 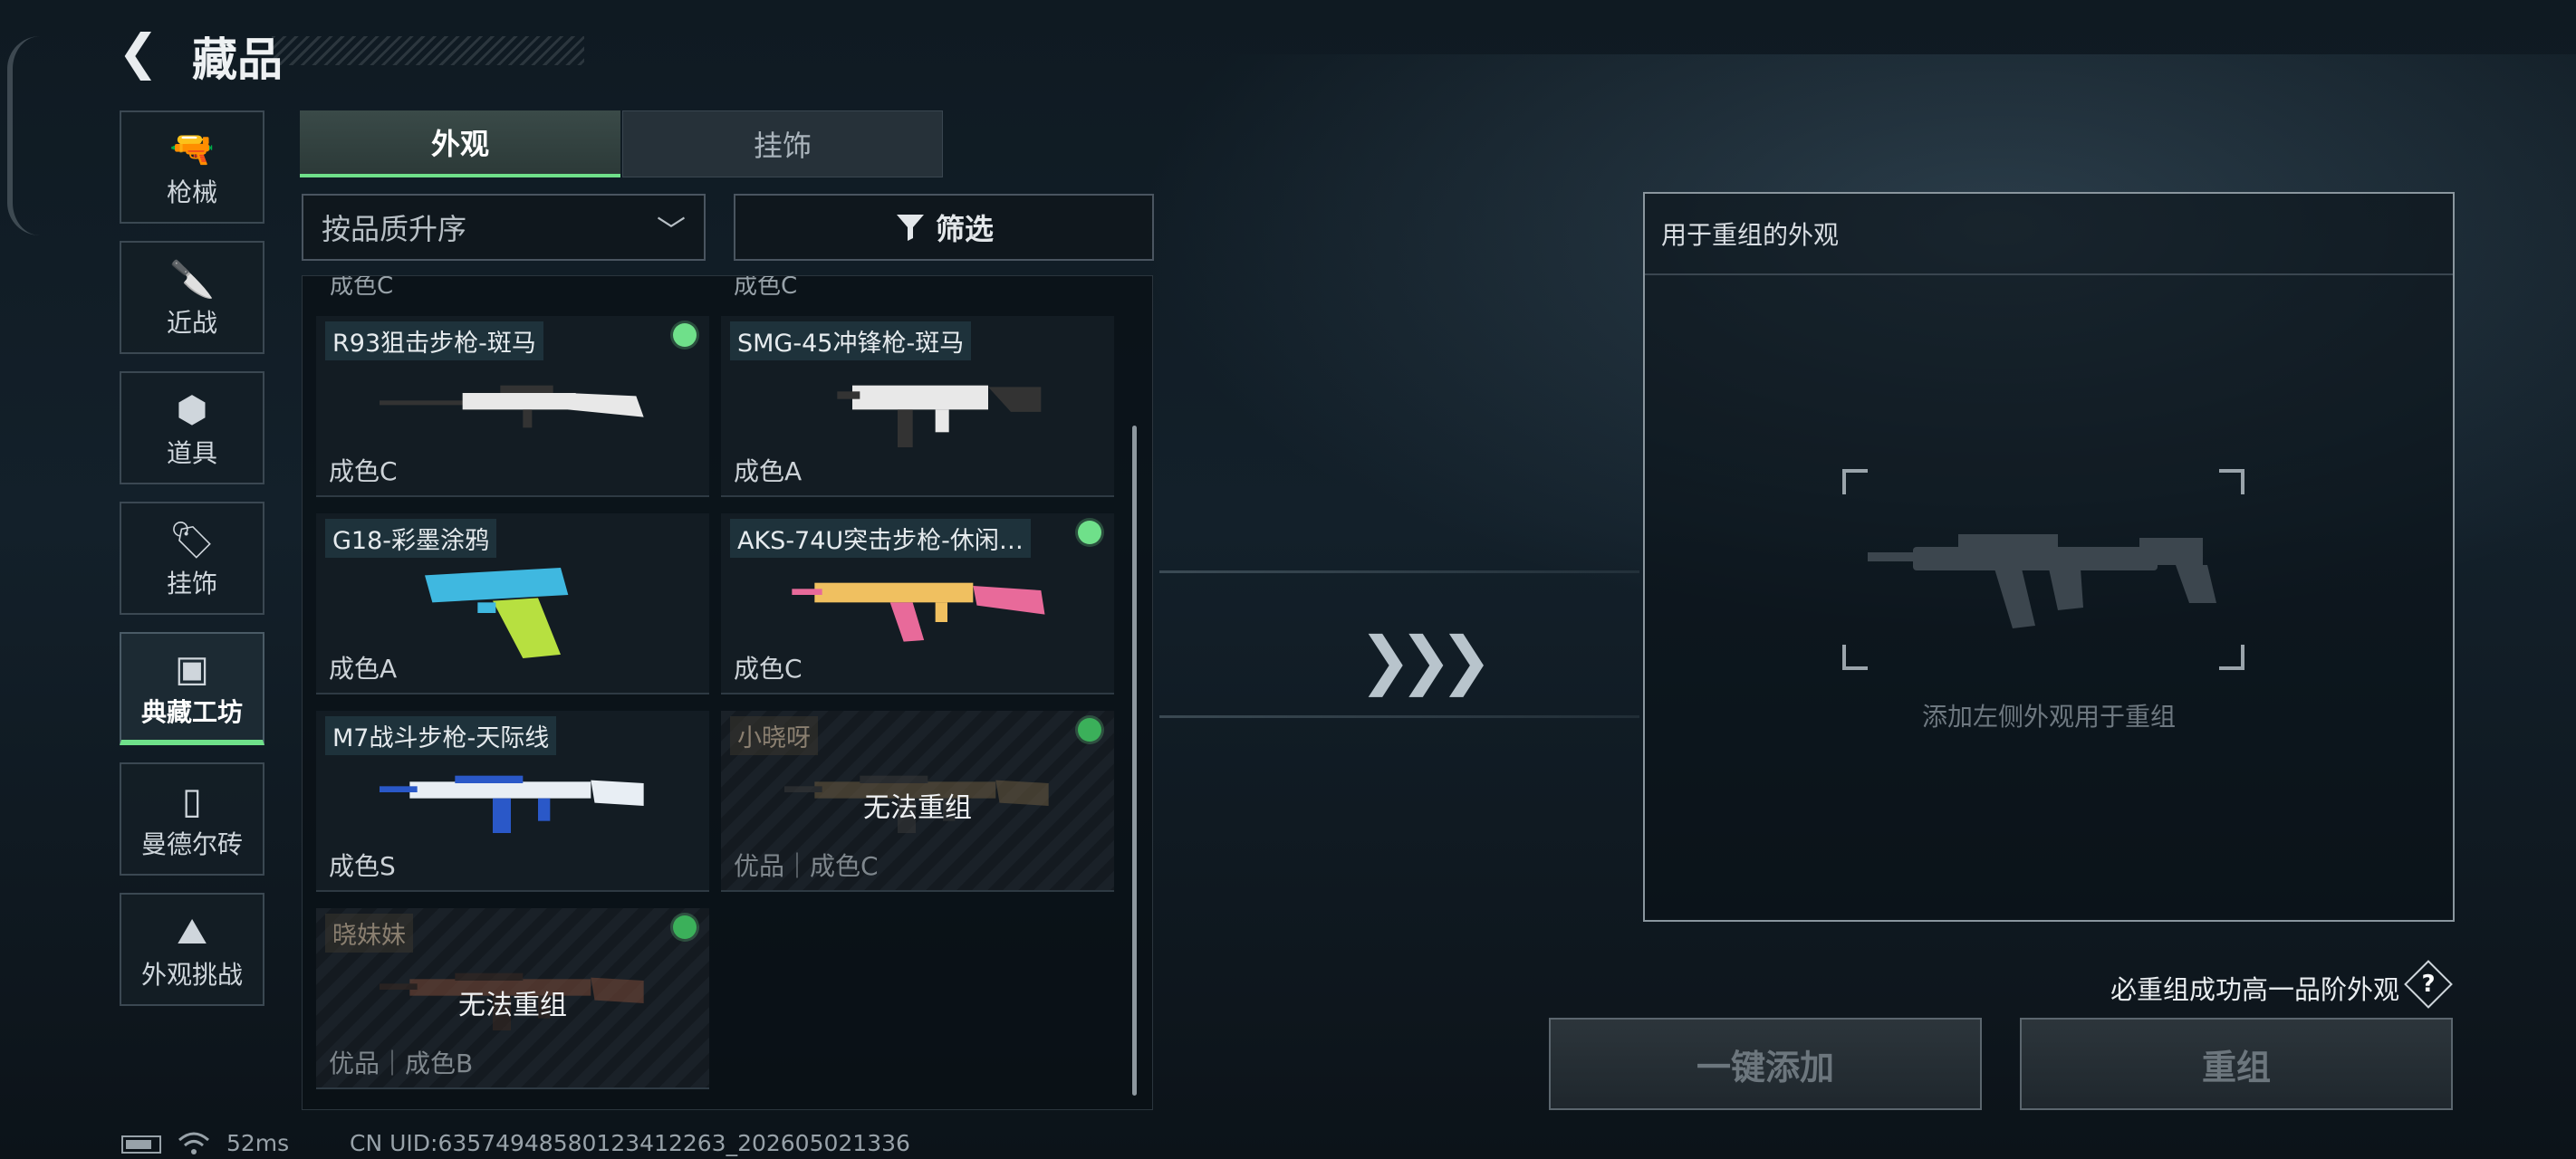 I want to click on sidebar-item-label: 道具, so click(x=191, y=453).